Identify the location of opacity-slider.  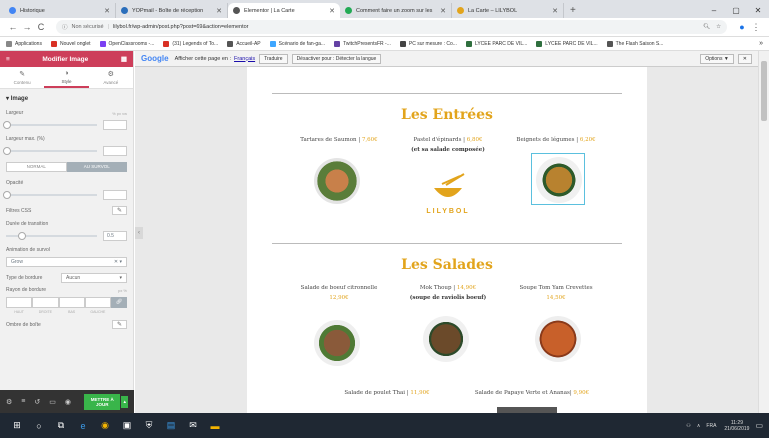
(50, 195).